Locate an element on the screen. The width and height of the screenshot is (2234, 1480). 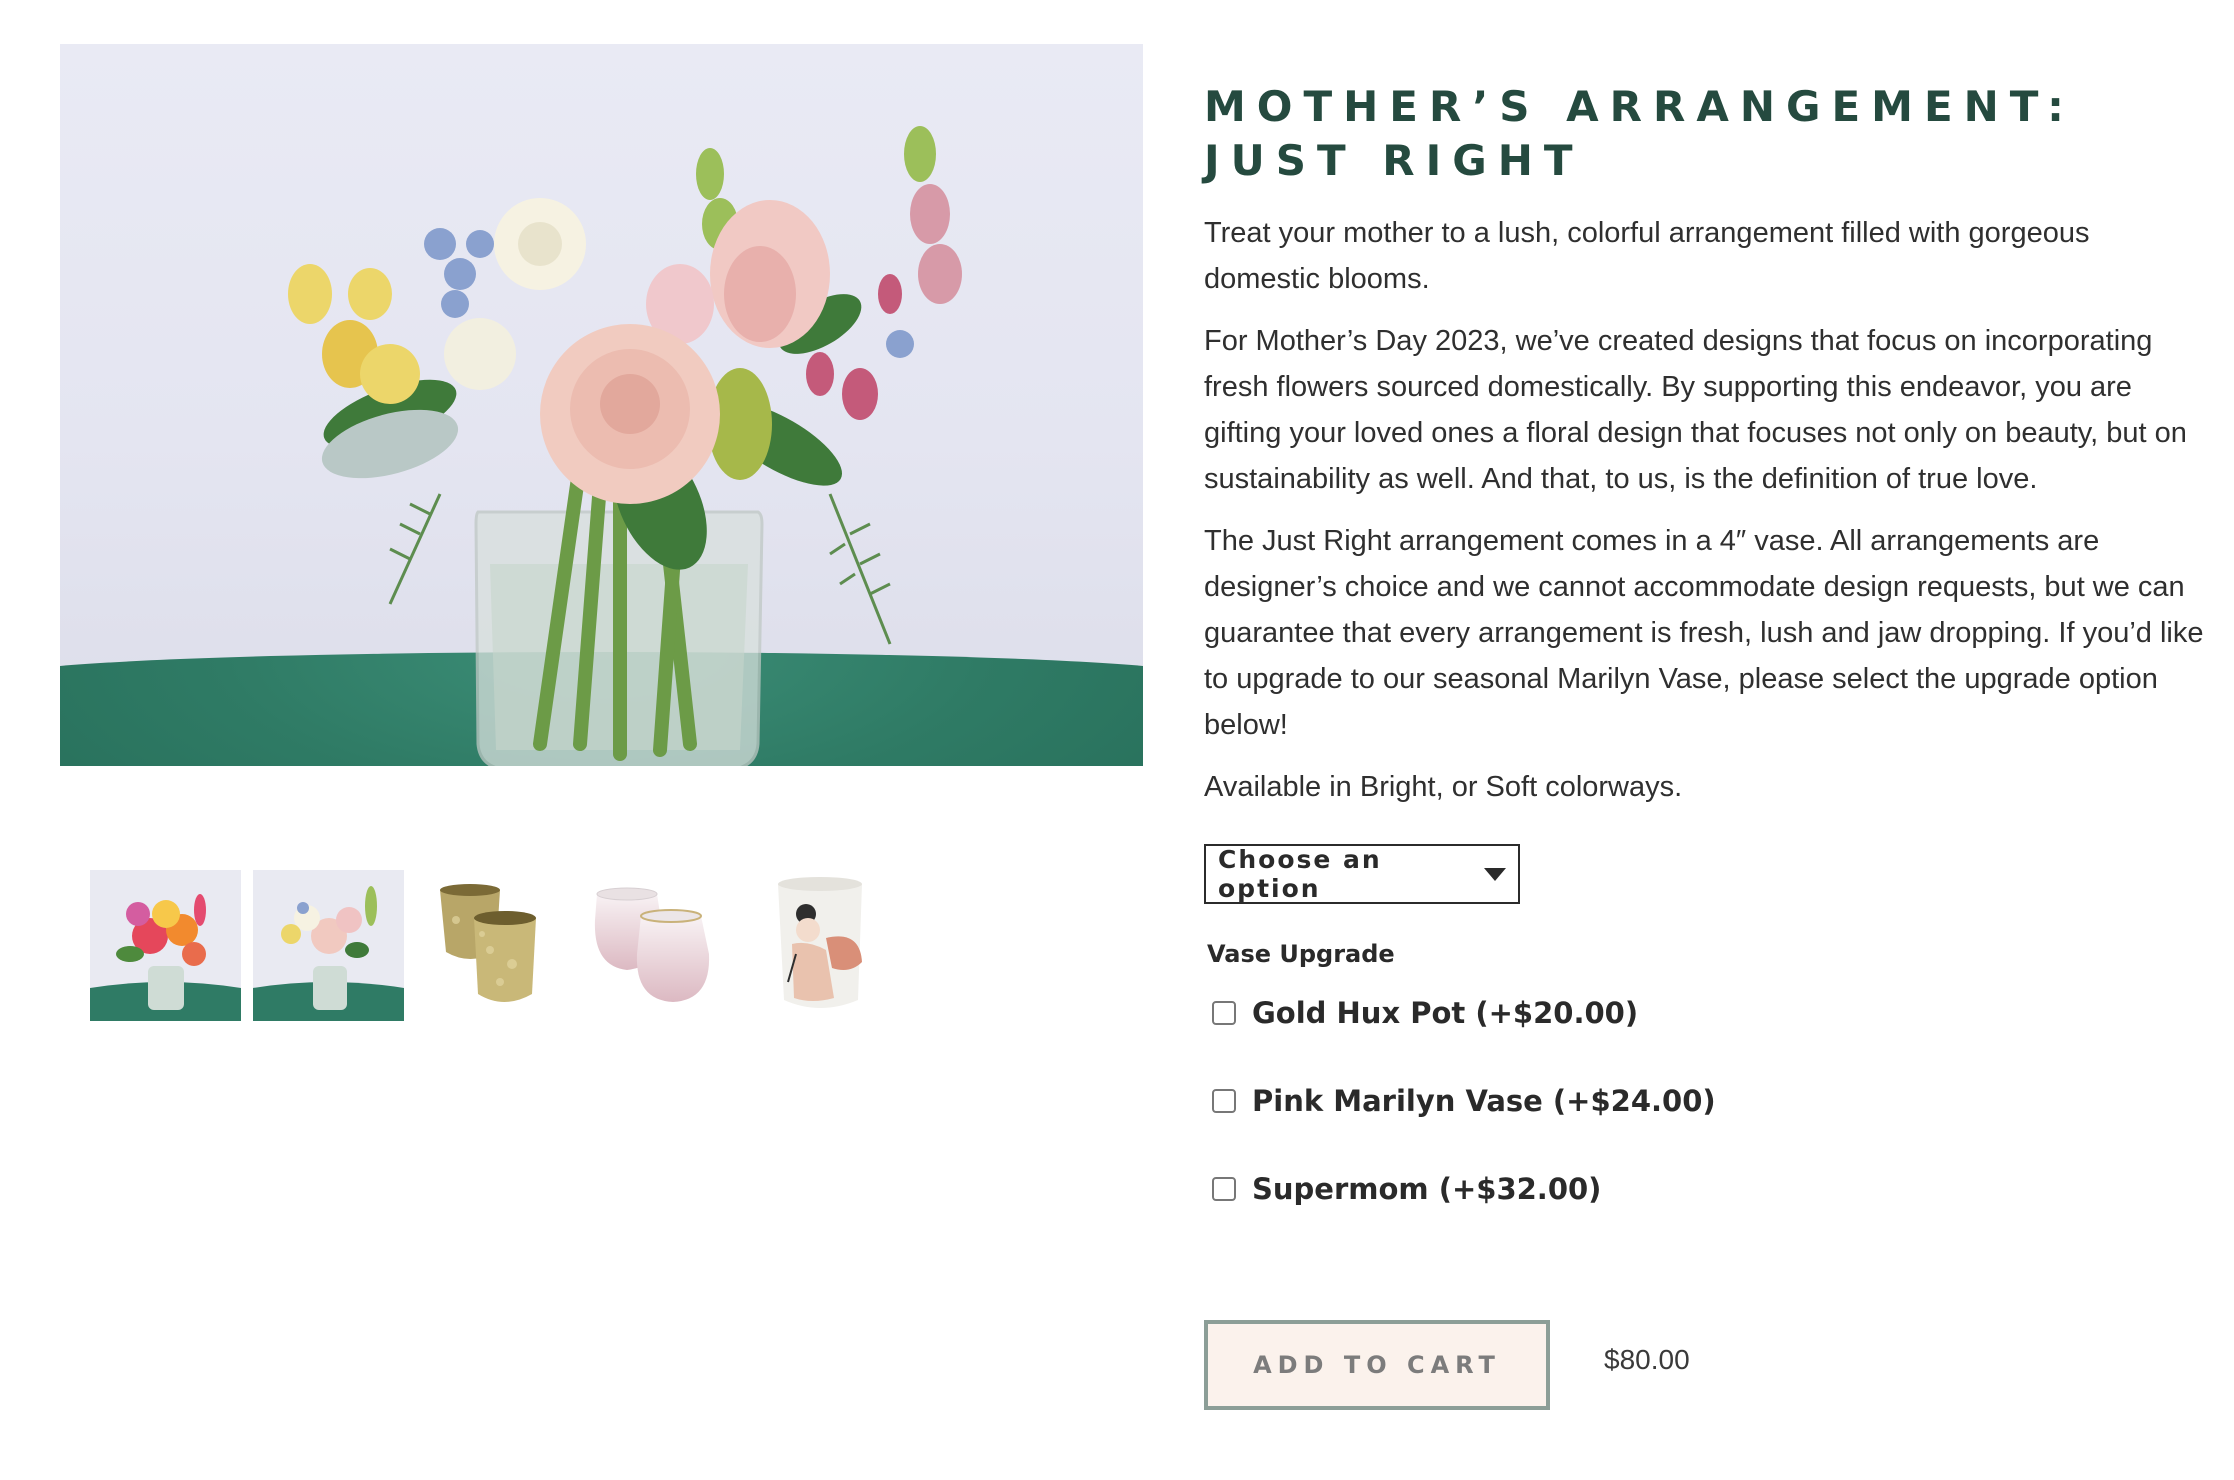
addon-supermom: Supermom (+$32.00) is located at coordinates (1406, 1189).